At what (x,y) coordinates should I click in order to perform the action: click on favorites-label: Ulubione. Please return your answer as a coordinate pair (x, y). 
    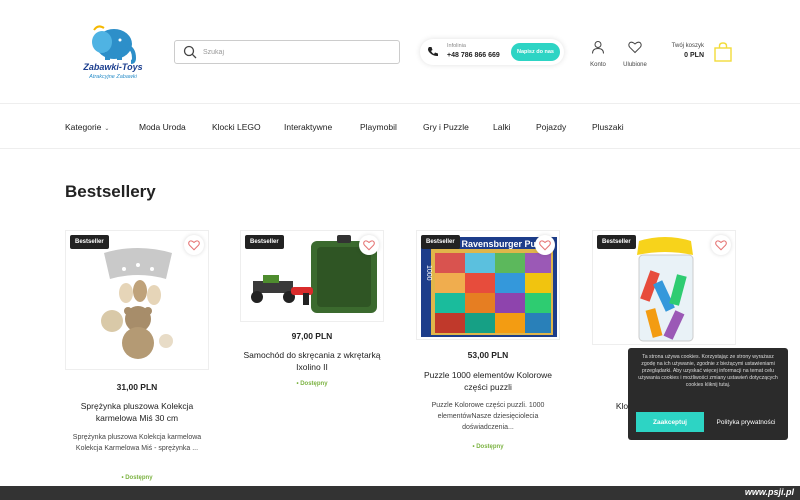
    Looking at the image, I should click on (635, 65).